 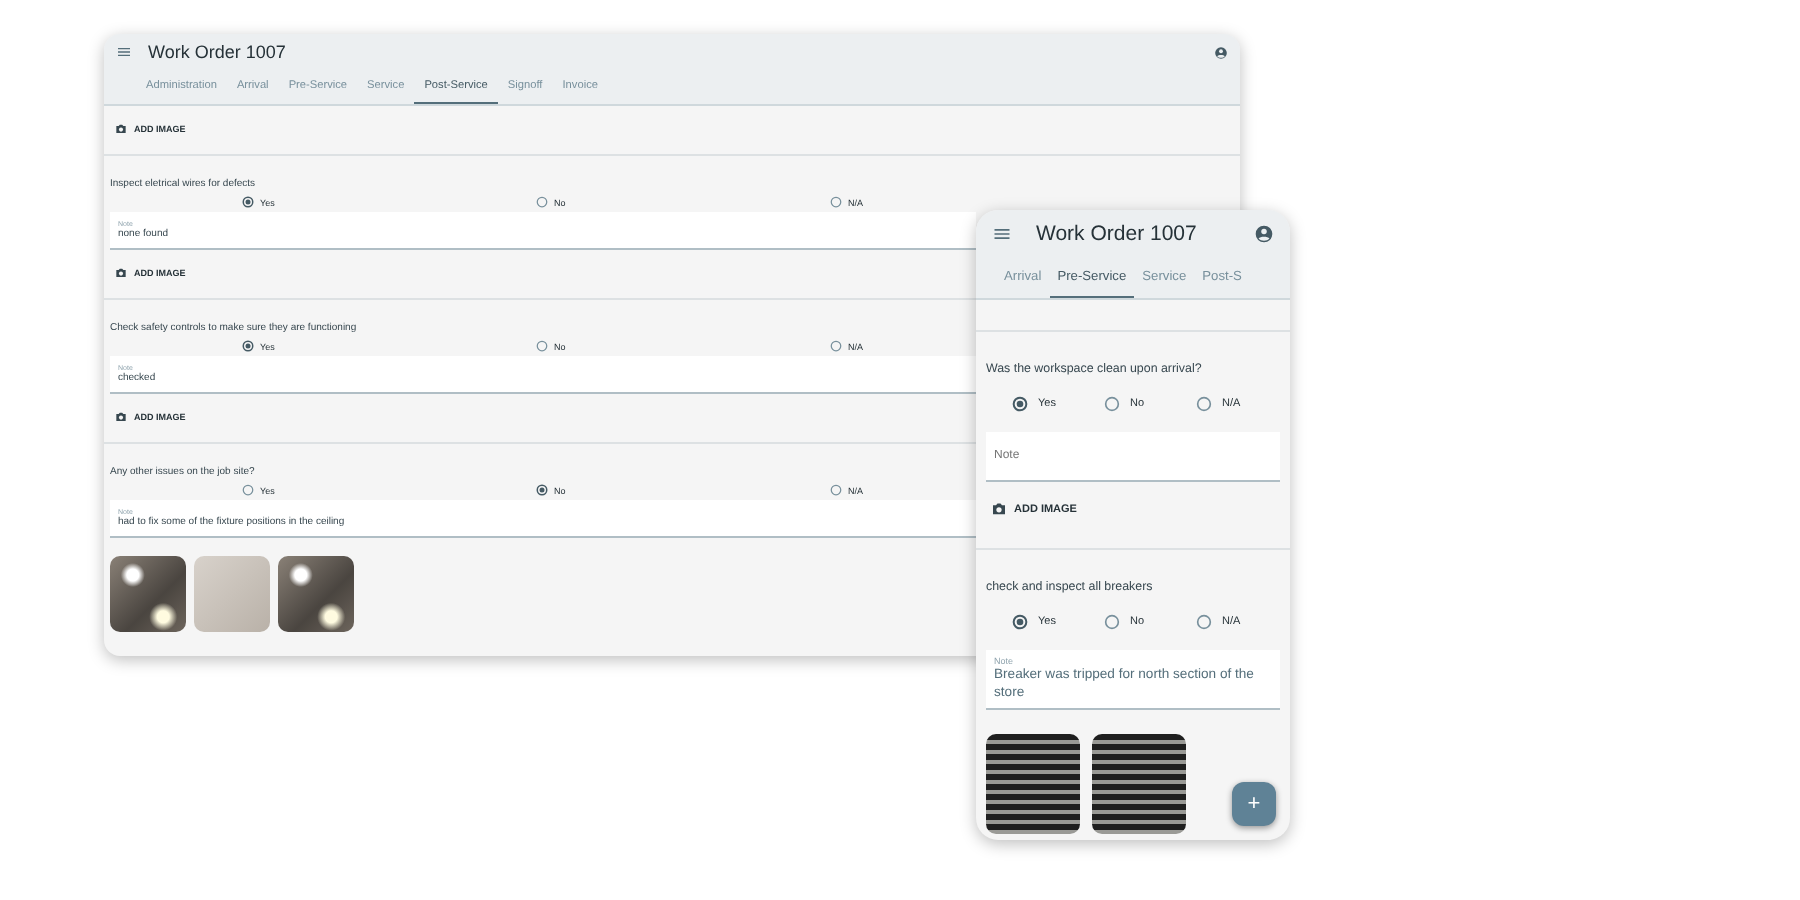 What do you see at coordinates (1254, 804) in the screenshot?
I see `add-button: +` at bounding box center [1254, 804].